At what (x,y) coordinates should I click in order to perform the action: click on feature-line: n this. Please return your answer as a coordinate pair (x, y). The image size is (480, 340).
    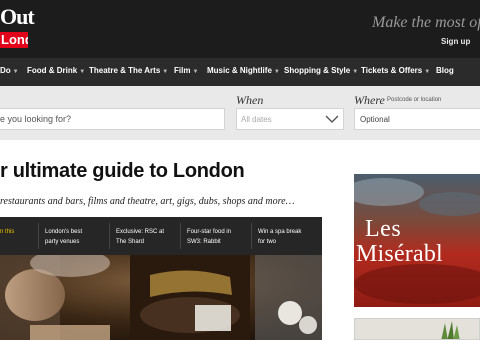
    Looking at the image, I should click on (7, 232).